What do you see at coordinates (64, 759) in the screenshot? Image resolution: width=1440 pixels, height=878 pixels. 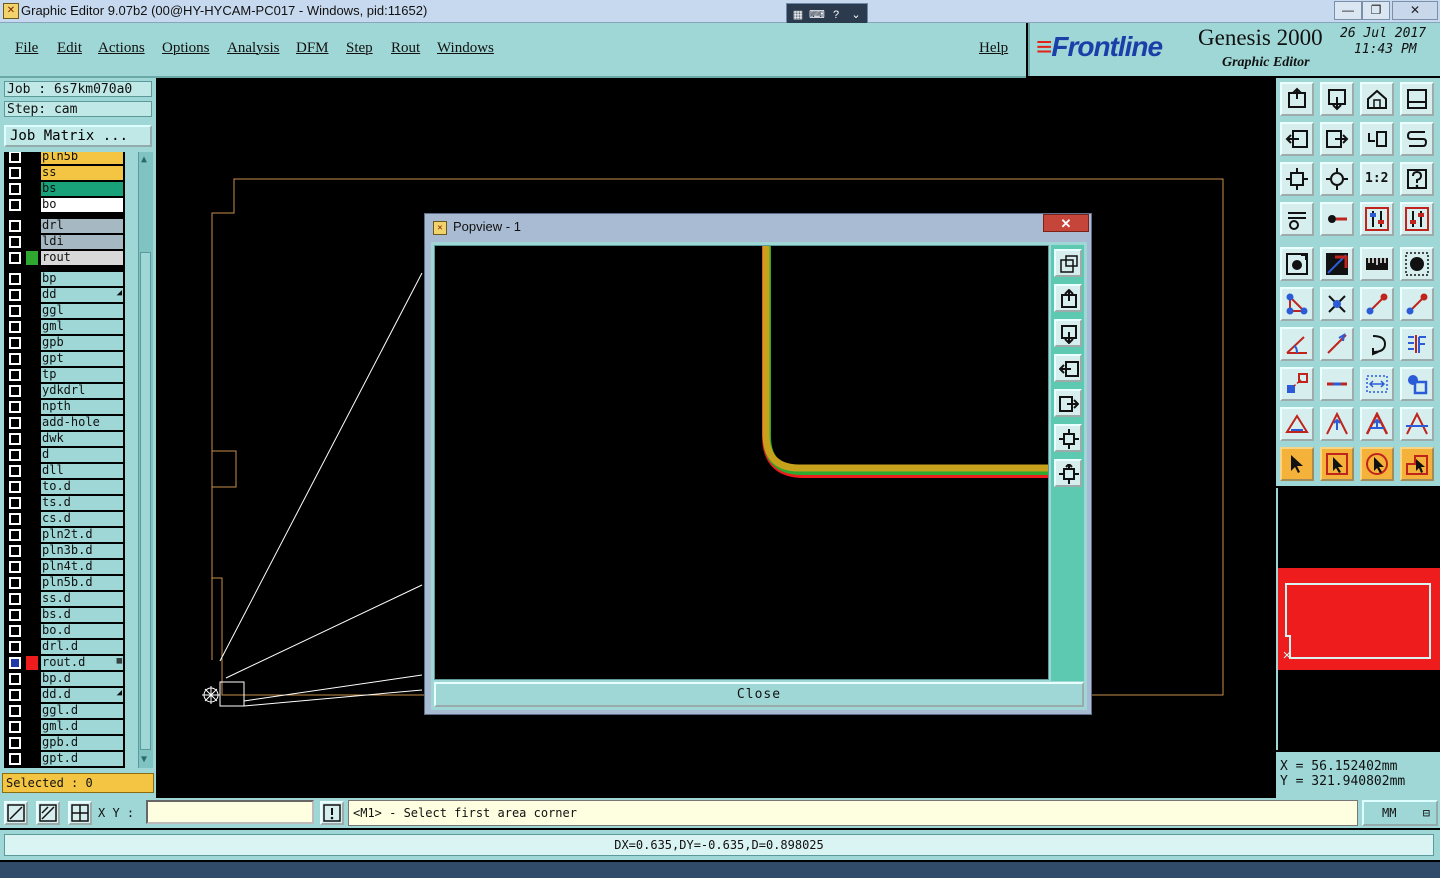 I see `layer-row: gpt.d` at bounding box center [64, 759].